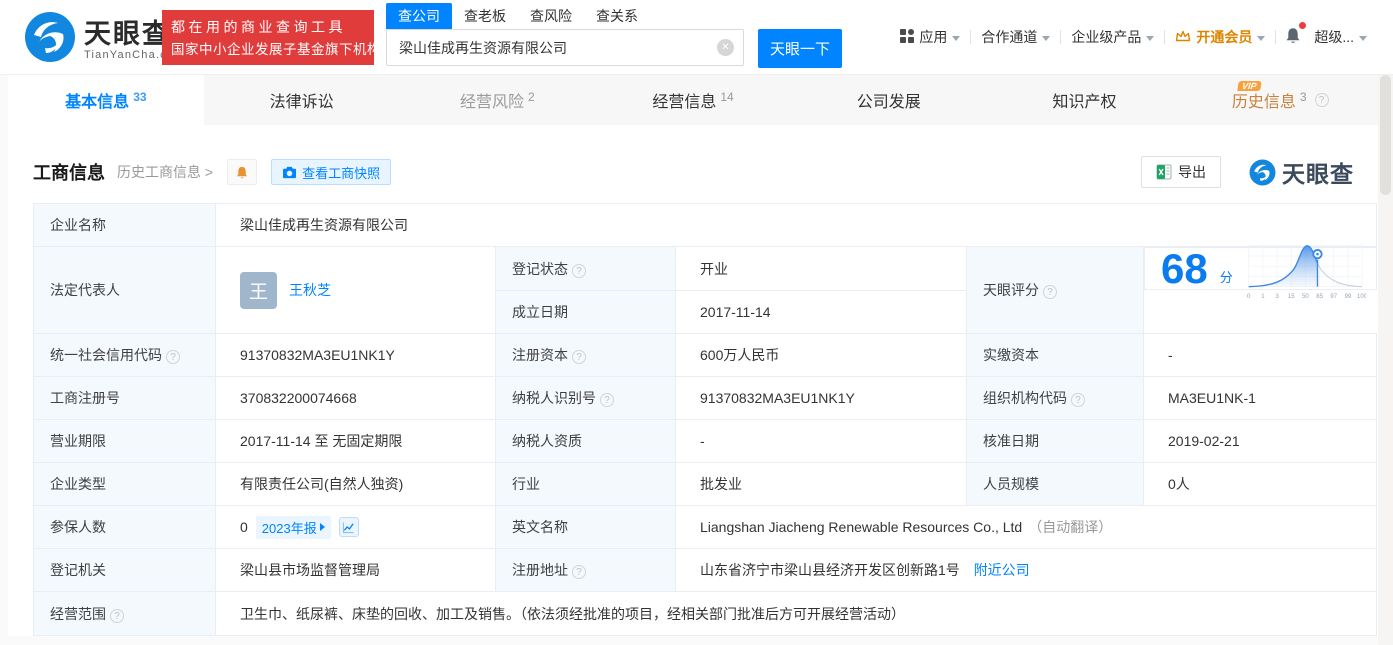 The height and width of the screenshot is (645, 1393). I want to click on industry-label: 行业, so click(585, 484).